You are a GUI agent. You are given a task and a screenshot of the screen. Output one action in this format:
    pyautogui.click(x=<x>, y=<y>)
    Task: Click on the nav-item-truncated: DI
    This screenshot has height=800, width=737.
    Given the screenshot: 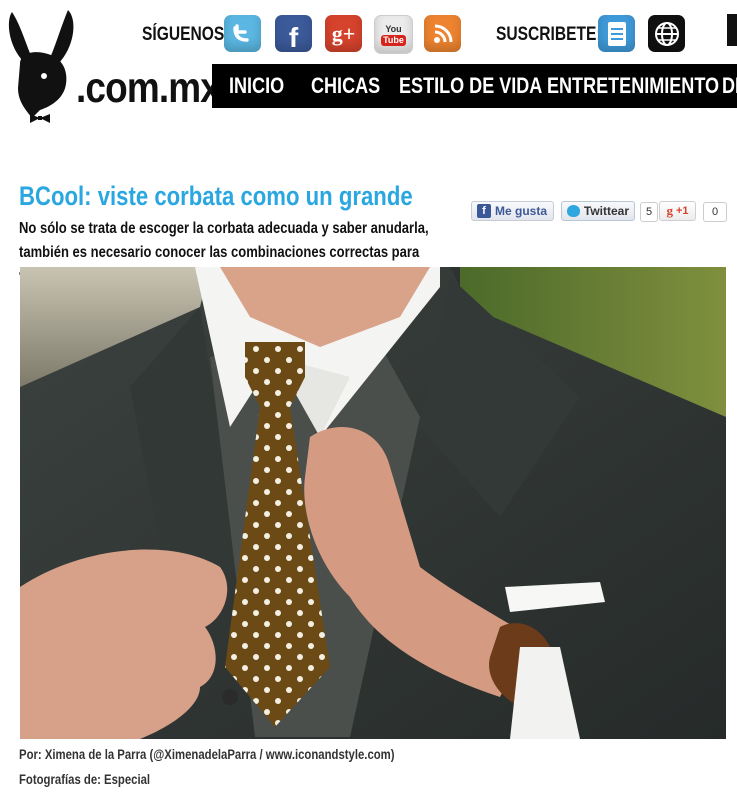 What is the action you would take?
    pyautogui.click(x=729, y=86)
    